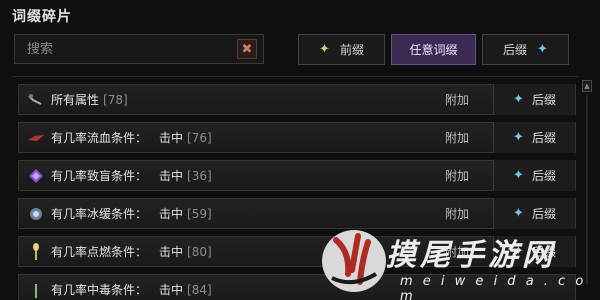 This screenshot has width=600, height=300. I want to click on filter-any-affix-label: 任意词缀, so click(433, 50).